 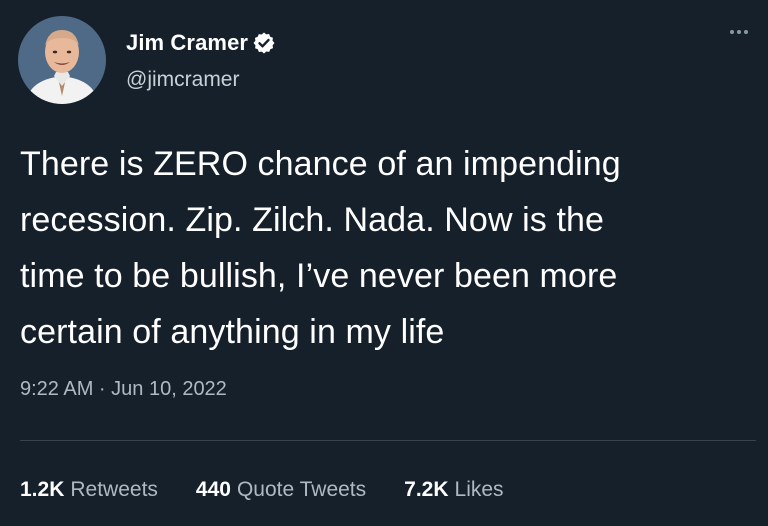 What do you see at coordinates (479, 489) in the screenshot?
I see `likes-label: Likes` at bounding box center [479, 489].